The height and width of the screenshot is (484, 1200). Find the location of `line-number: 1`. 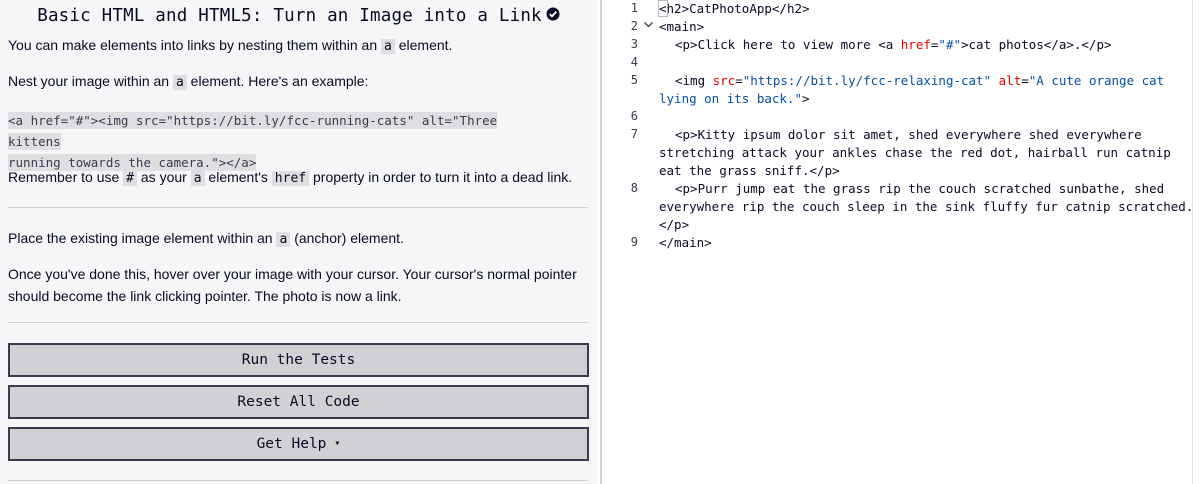

line-number: 1 is located at coordinates (634, 8).